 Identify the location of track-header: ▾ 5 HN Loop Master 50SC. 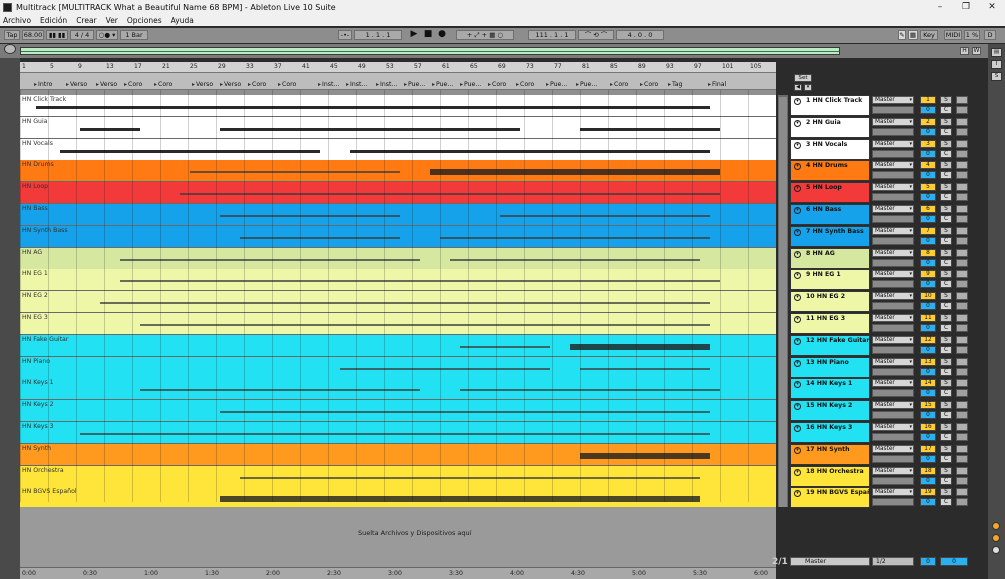
(887, 193).